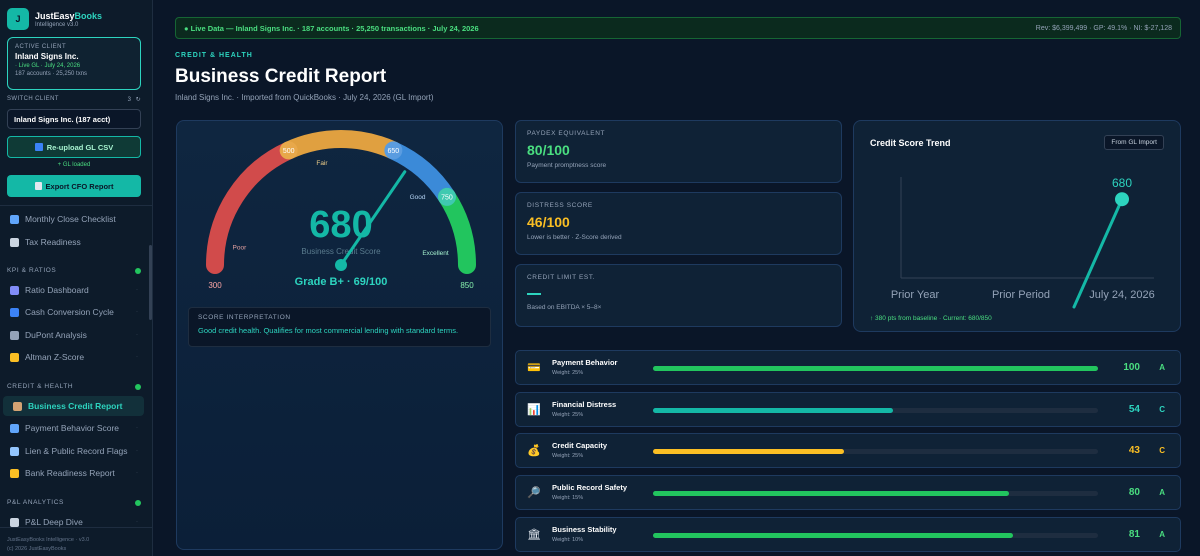 The height and width of the screenshot is (556, 1200). Describe the element at coordinates (467, 285) in the screenshot. I see `gauge-max-label: 850` at that location.